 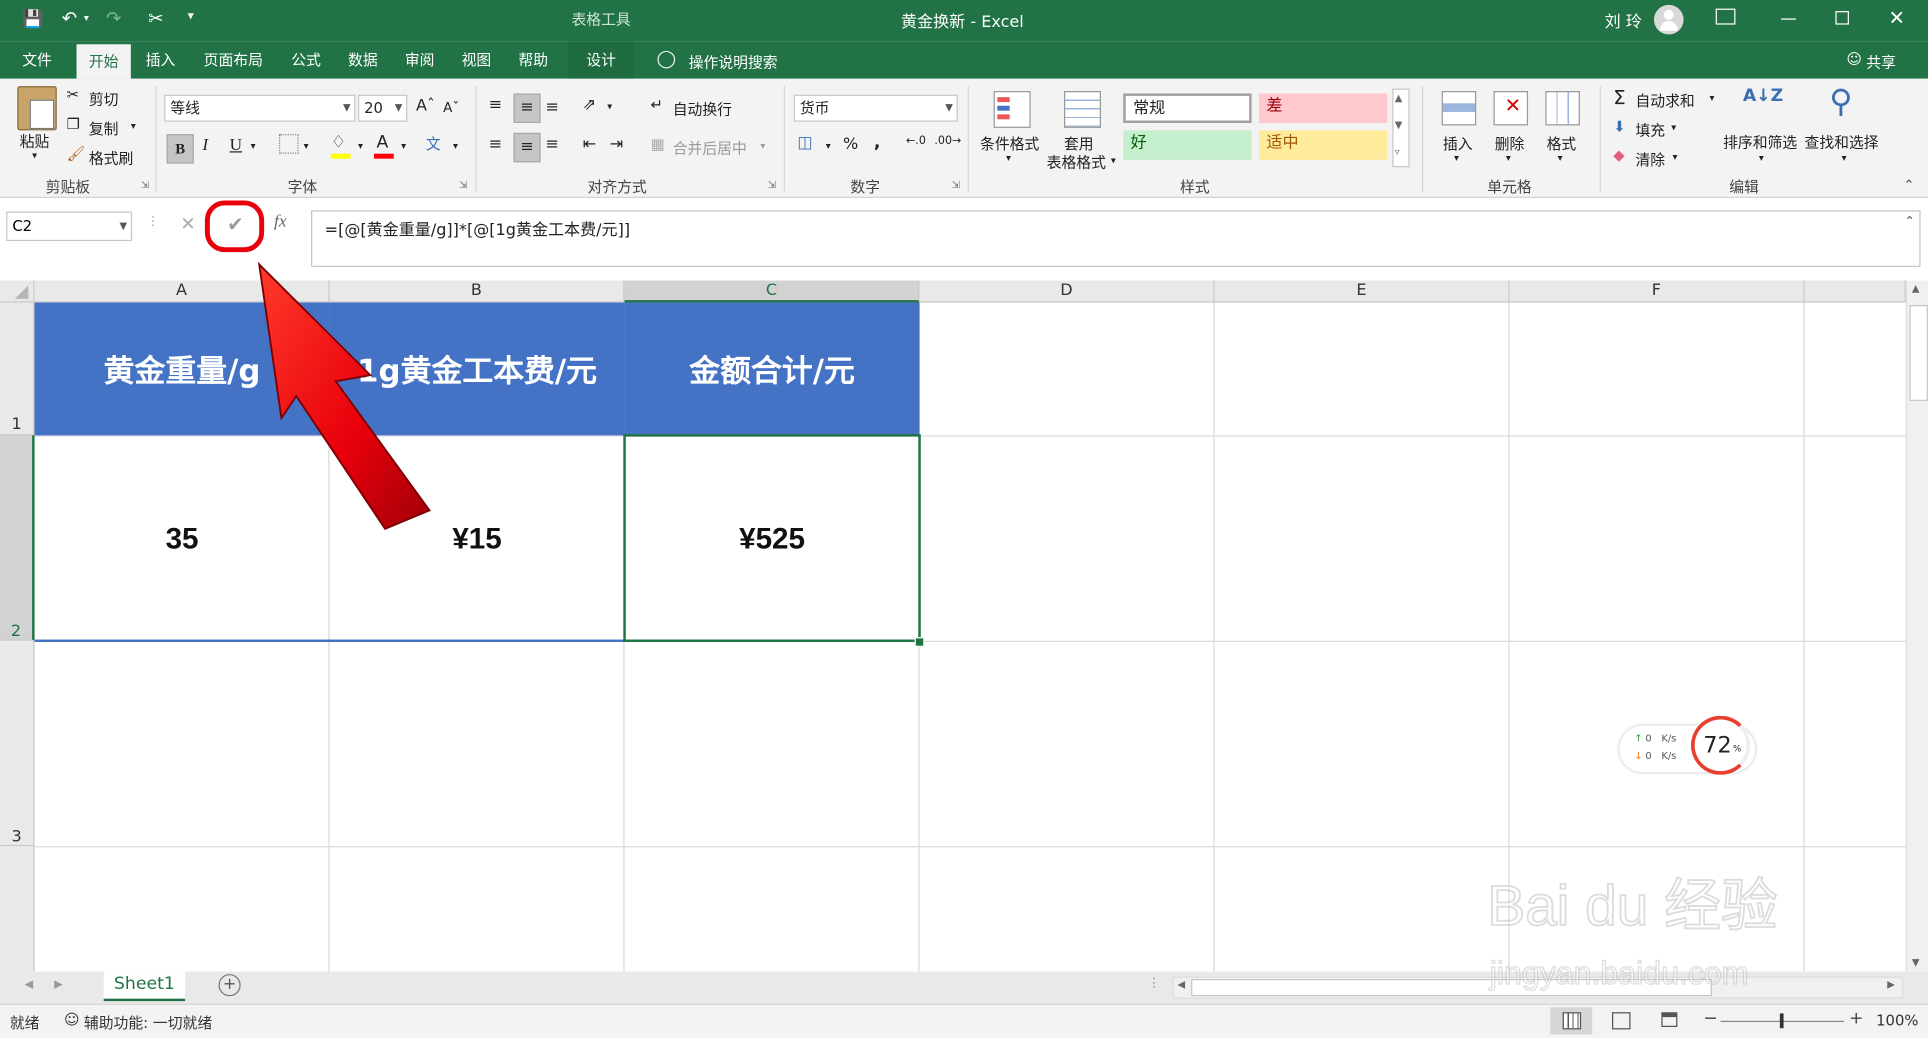 What do you see at coordinates (1116, 238) in the screenshot?
I see `formula-input: =[@[黄金重量/g]]*[@[1g黄金工本费/元]]` at bounding box center [1116, 238].